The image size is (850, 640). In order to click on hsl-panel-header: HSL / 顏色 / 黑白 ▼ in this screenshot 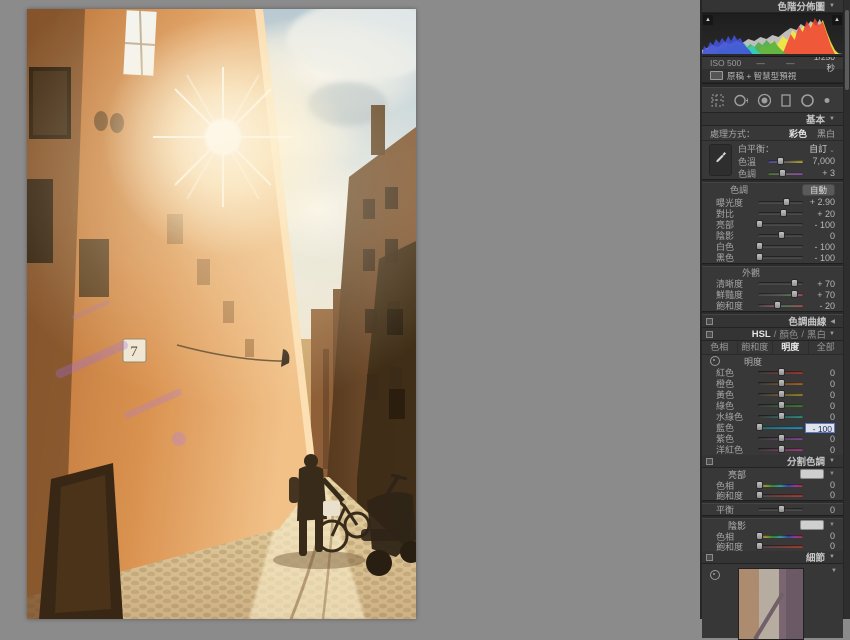, I will do `click(772, 334)`.